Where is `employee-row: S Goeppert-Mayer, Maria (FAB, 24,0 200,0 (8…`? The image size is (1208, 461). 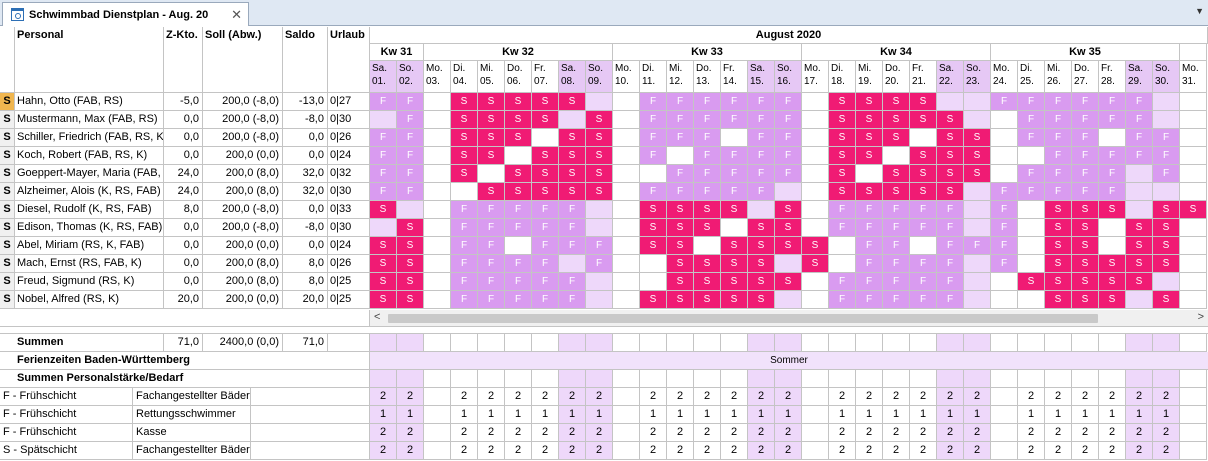 employee-row: S Goeppert-Mayer, Maria (FAB, 24,0 200,0 (8… is located at coordinates (604, 174).